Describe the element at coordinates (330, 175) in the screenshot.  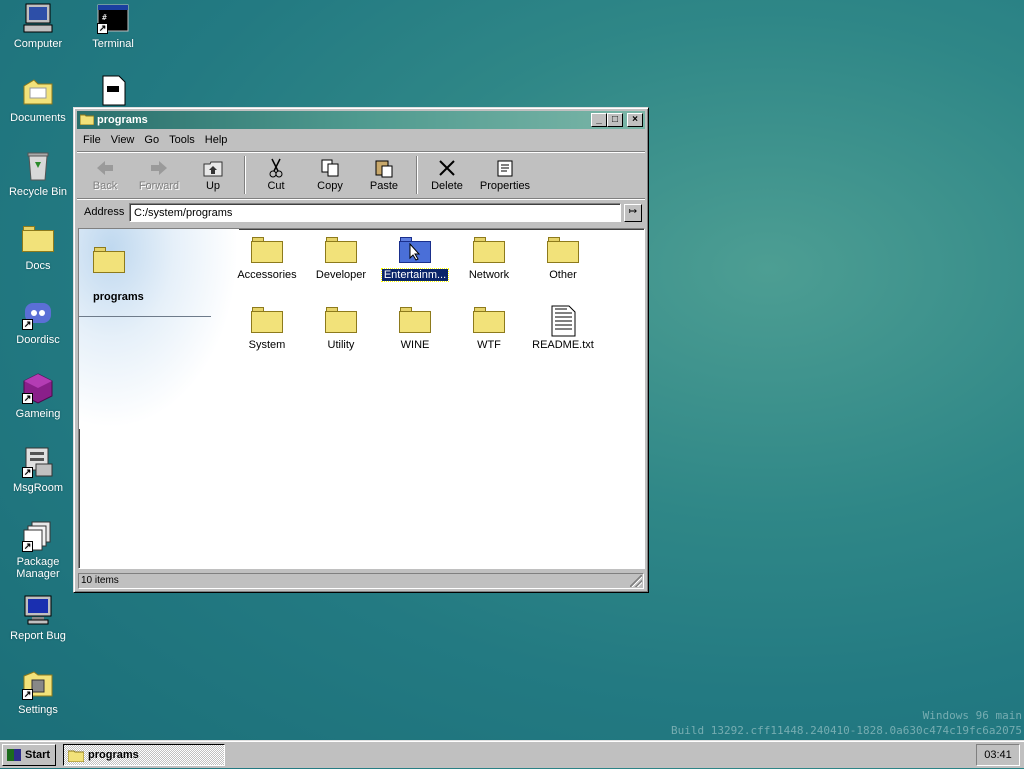
I see `copy-button: Copy` at that location.